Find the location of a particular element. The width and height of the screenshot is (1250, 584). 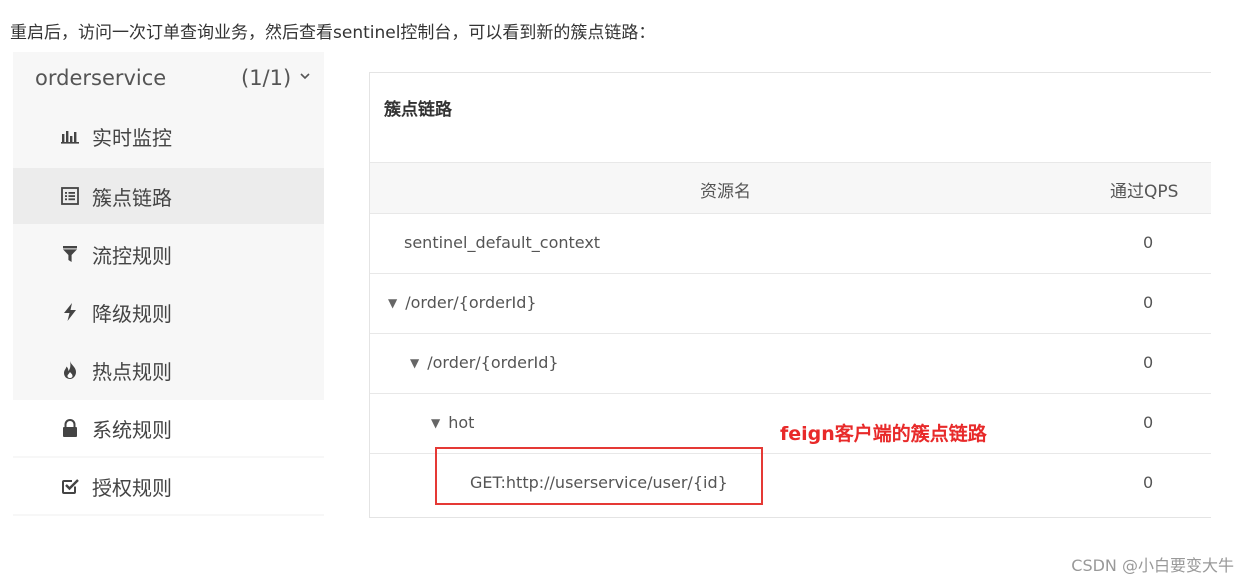

sidebar-item-system-rules: 系统规则 is located at coordinates (168, 428).